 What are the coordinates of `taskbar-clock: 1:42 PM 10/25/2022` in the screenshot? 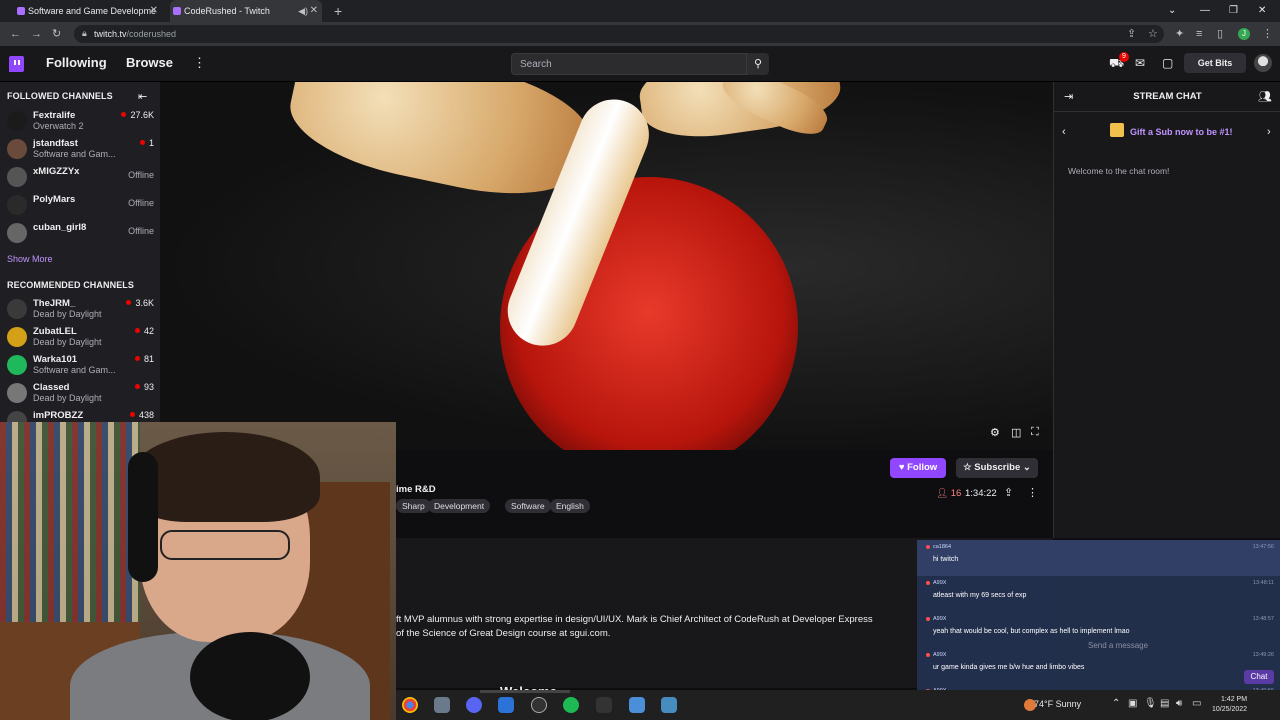 It's located at (1229, 705).